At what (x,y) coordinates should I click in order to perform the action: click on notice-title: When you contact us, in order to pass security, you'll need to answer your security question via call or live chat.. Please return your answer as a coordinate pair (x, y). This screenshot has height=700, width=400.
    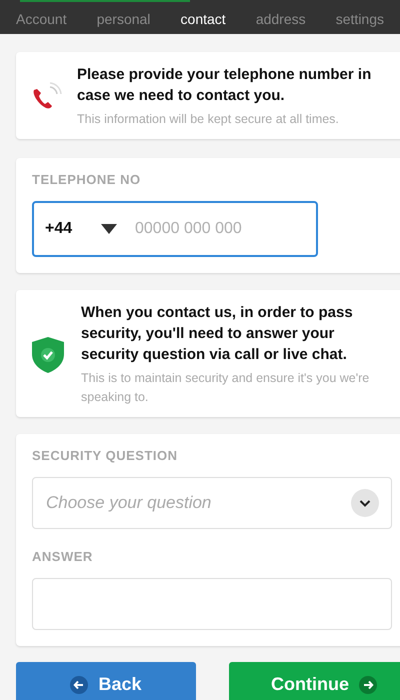
    Looking at the image, I should click on (217, 334).